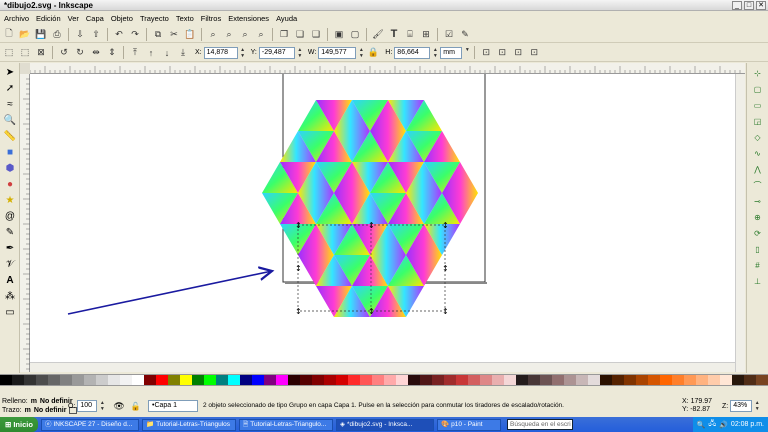  I want to click on taskbar-item-paint: 🎨 p10 - Paint, so click(469, 424).